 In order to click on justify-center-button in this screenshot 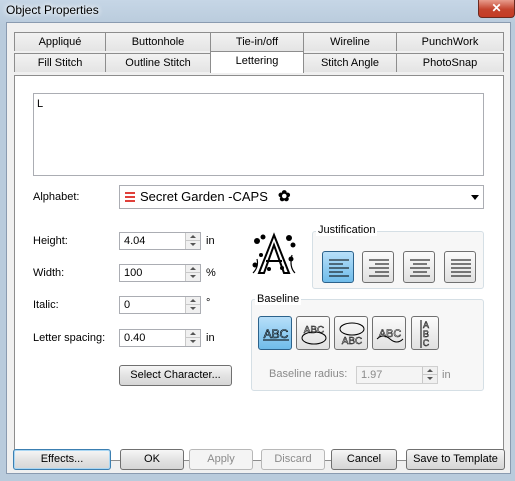, I will do `click(419, 267)`.